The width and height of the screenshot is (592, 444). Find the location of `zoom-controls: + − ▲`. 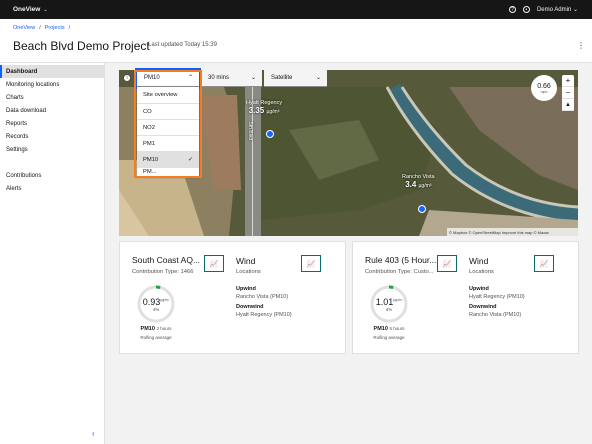

zoom-controls: + − ▲ is located at coordinates (568, 93).